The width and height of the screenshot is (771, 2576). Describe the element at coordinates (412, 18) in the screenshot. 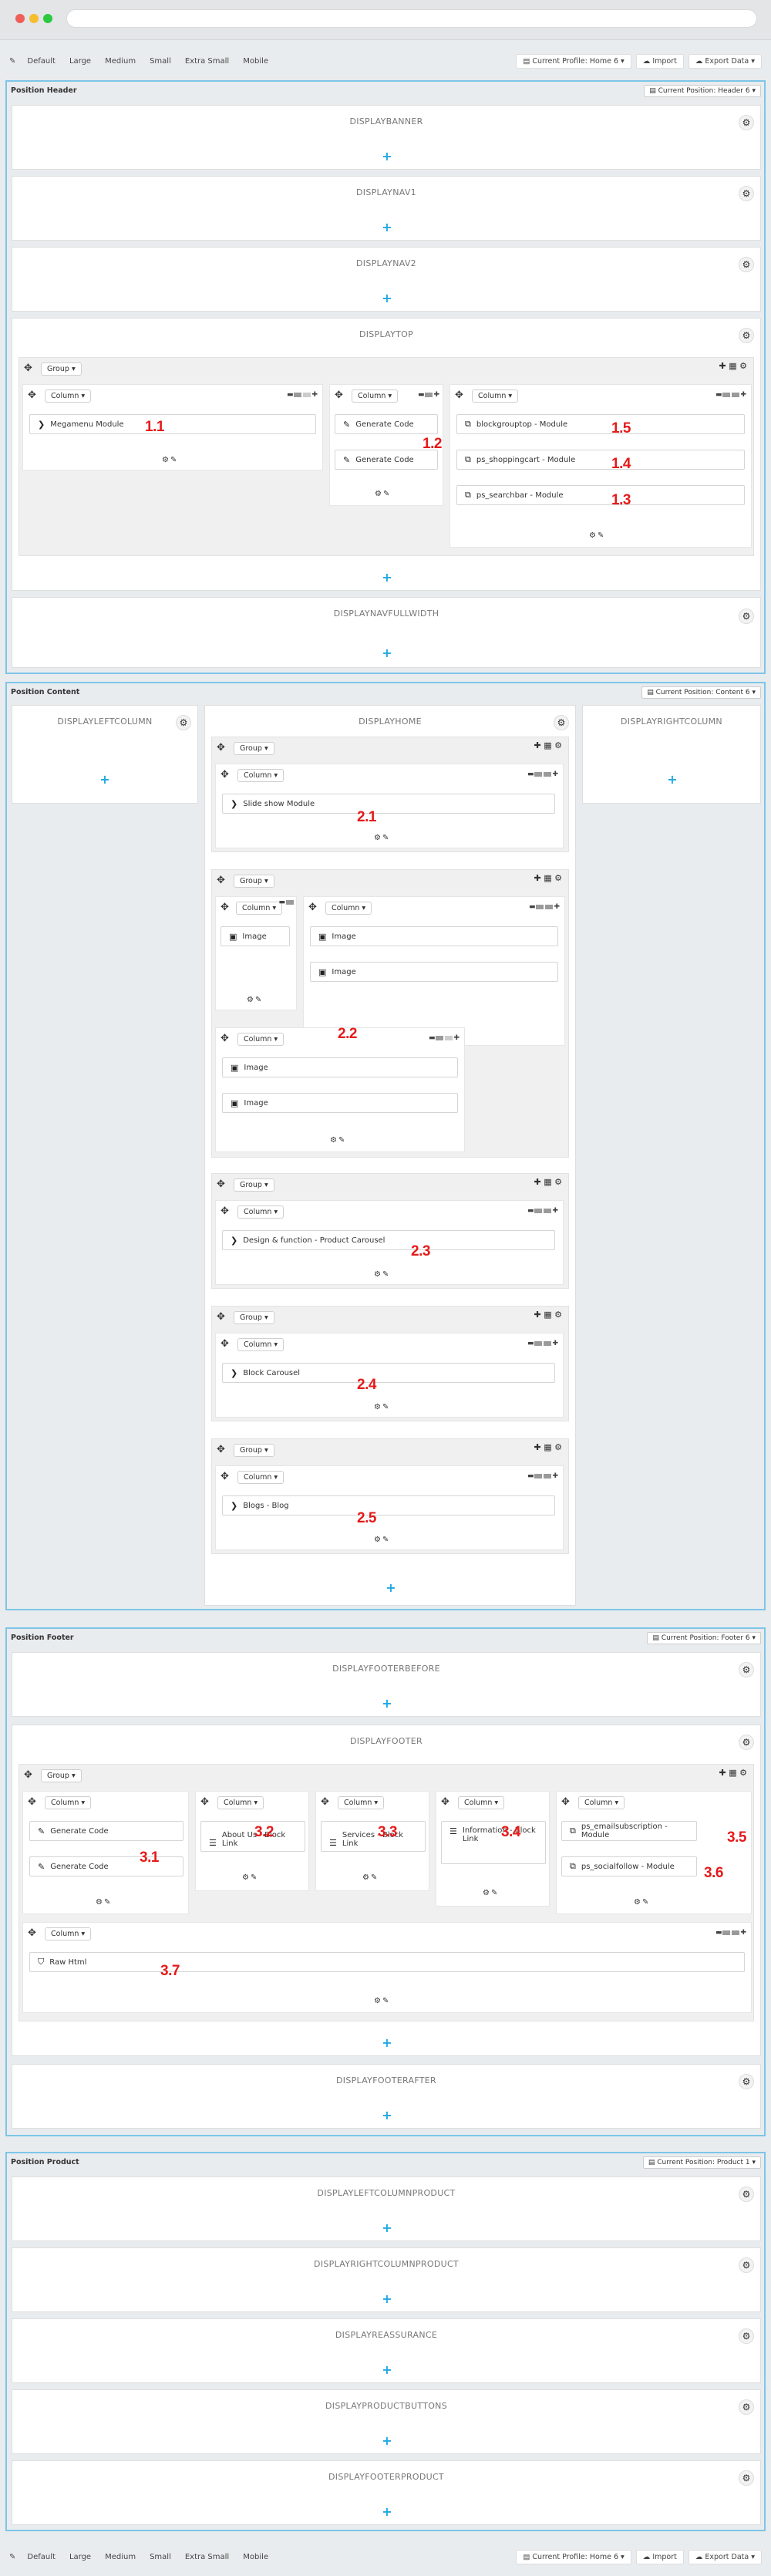

I see `address-bar` at that location.